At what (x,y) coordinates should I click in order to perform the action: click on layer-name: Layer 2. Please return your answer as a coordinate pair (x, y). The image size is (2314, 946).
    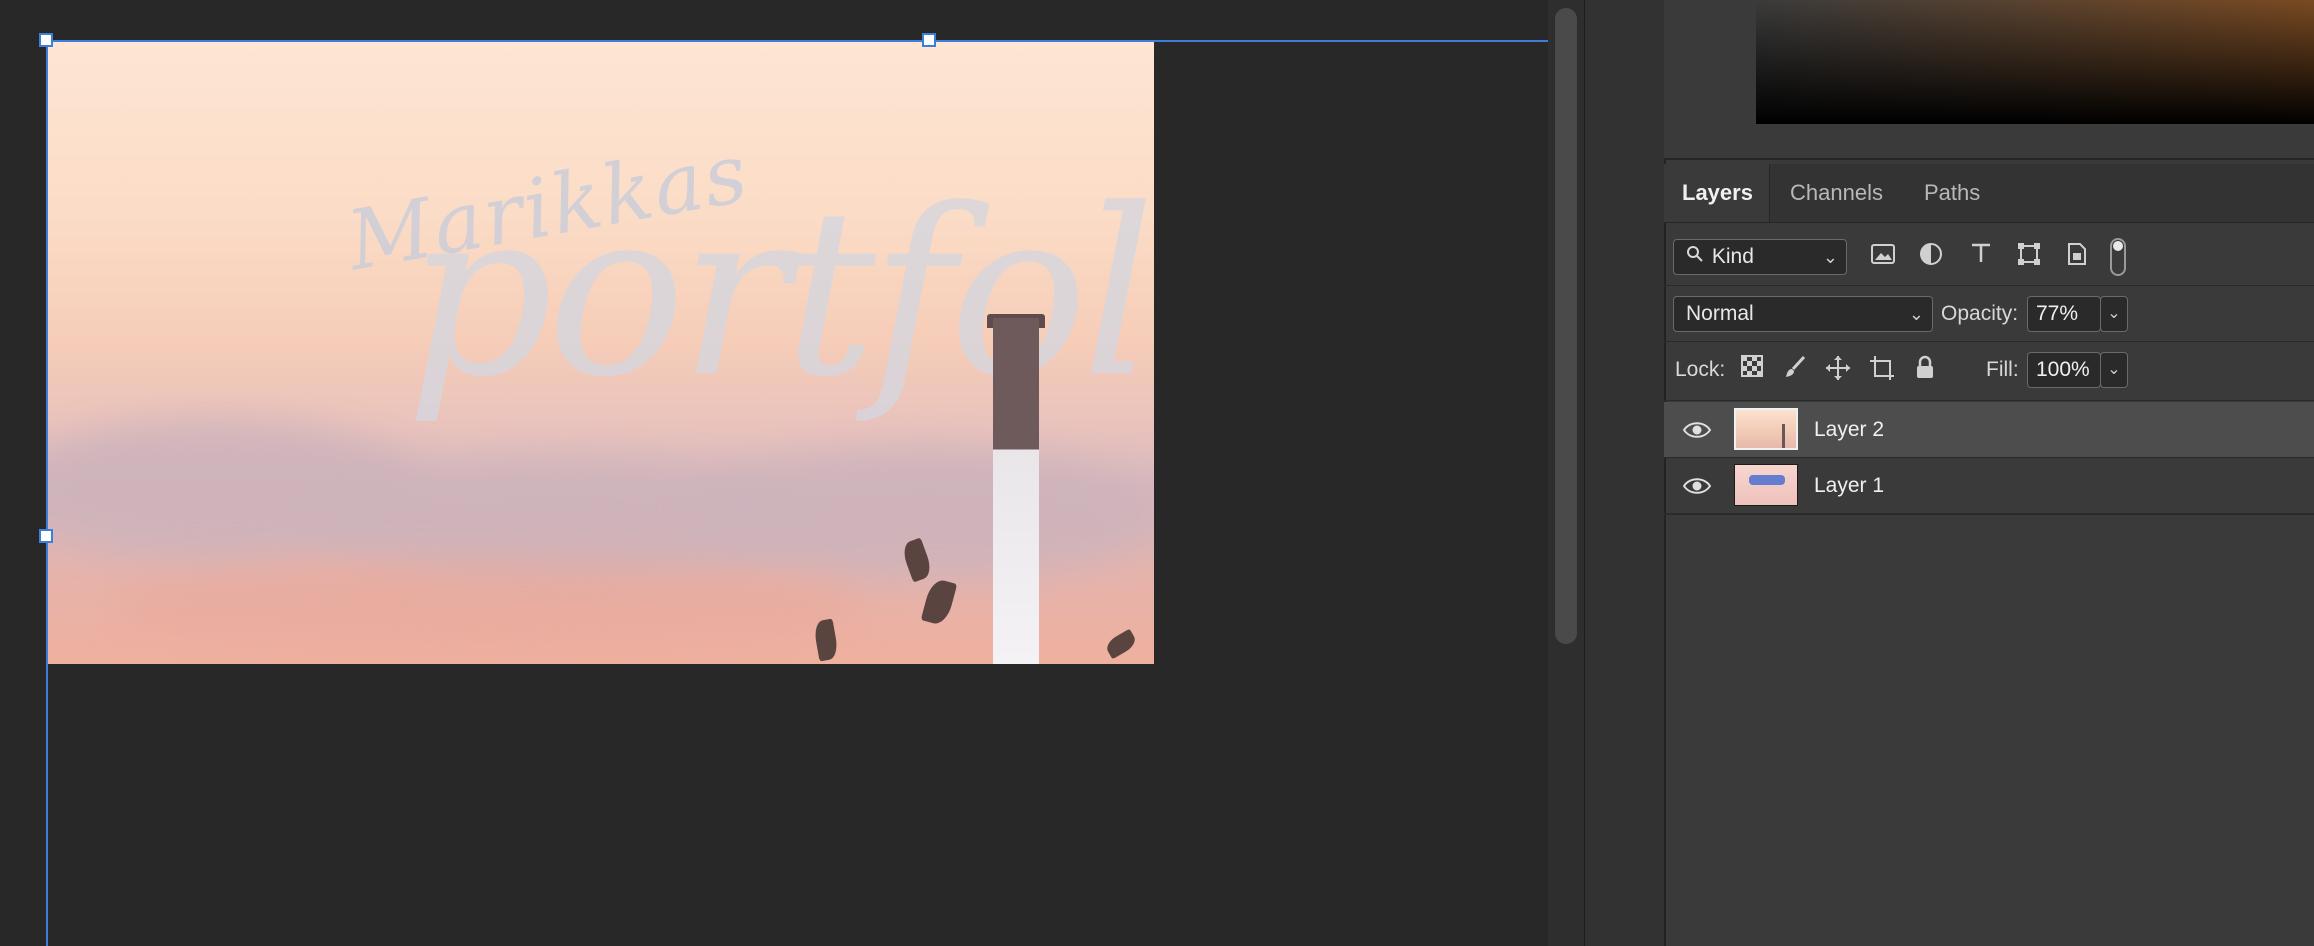
    Looking at the image, I should click on (1849, 430).